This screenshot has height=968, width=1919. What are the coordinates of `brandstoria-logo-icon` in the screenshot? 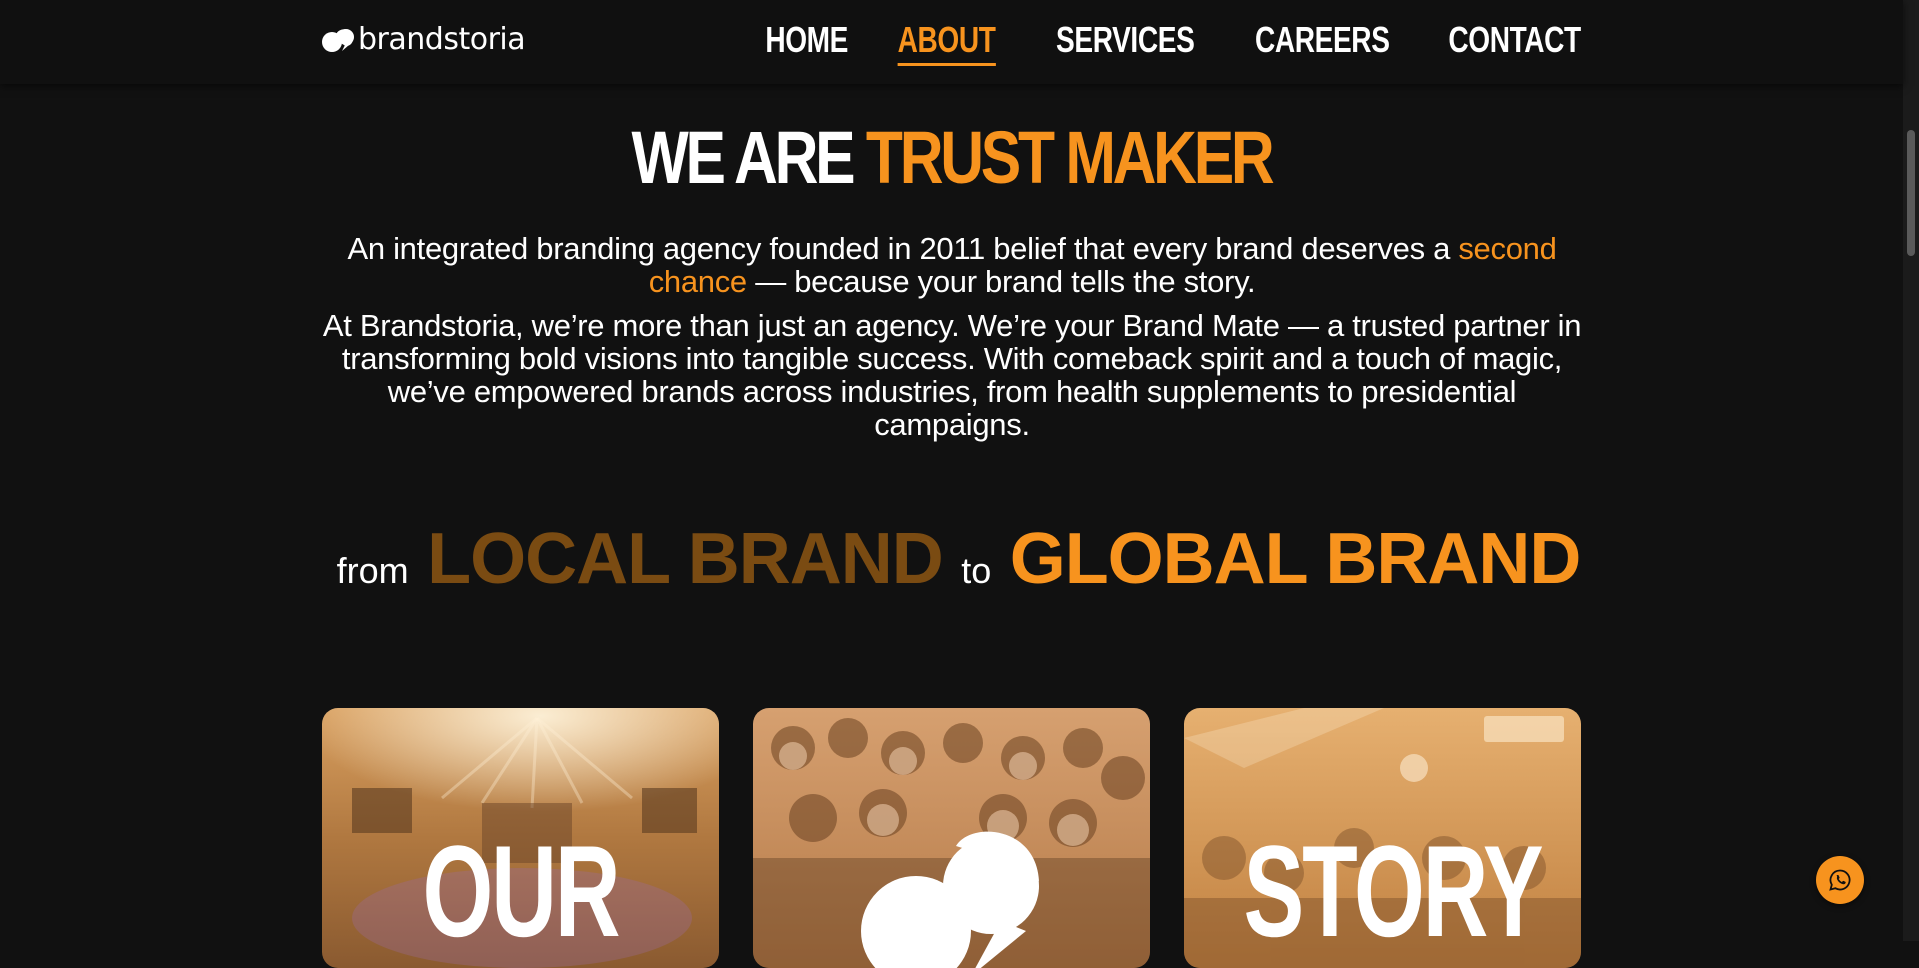 It's located at (338, 40).